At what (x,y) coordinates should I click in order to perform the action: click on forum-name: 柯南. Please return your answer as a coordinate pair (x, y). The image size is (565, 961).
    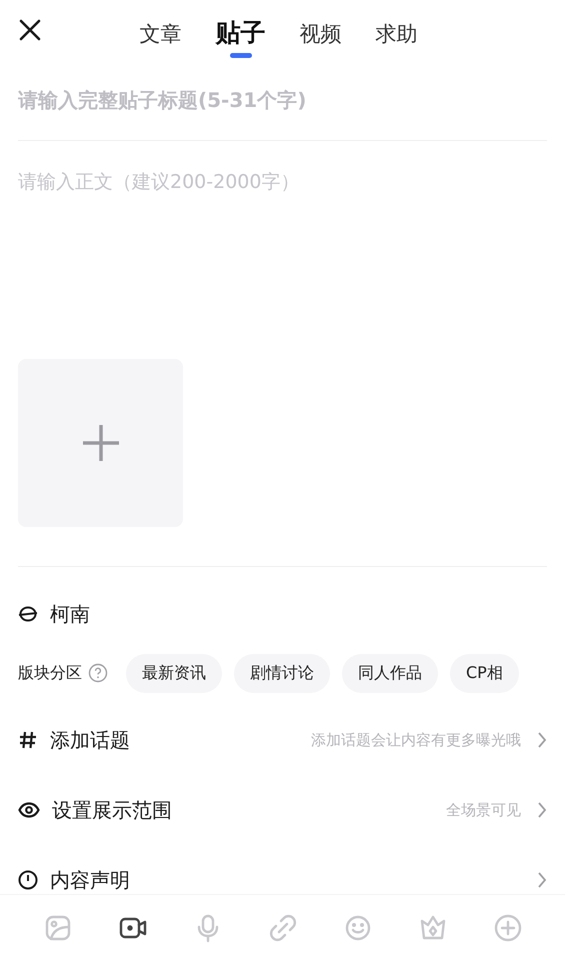
    Looking at the image, I should click on (70, 614).